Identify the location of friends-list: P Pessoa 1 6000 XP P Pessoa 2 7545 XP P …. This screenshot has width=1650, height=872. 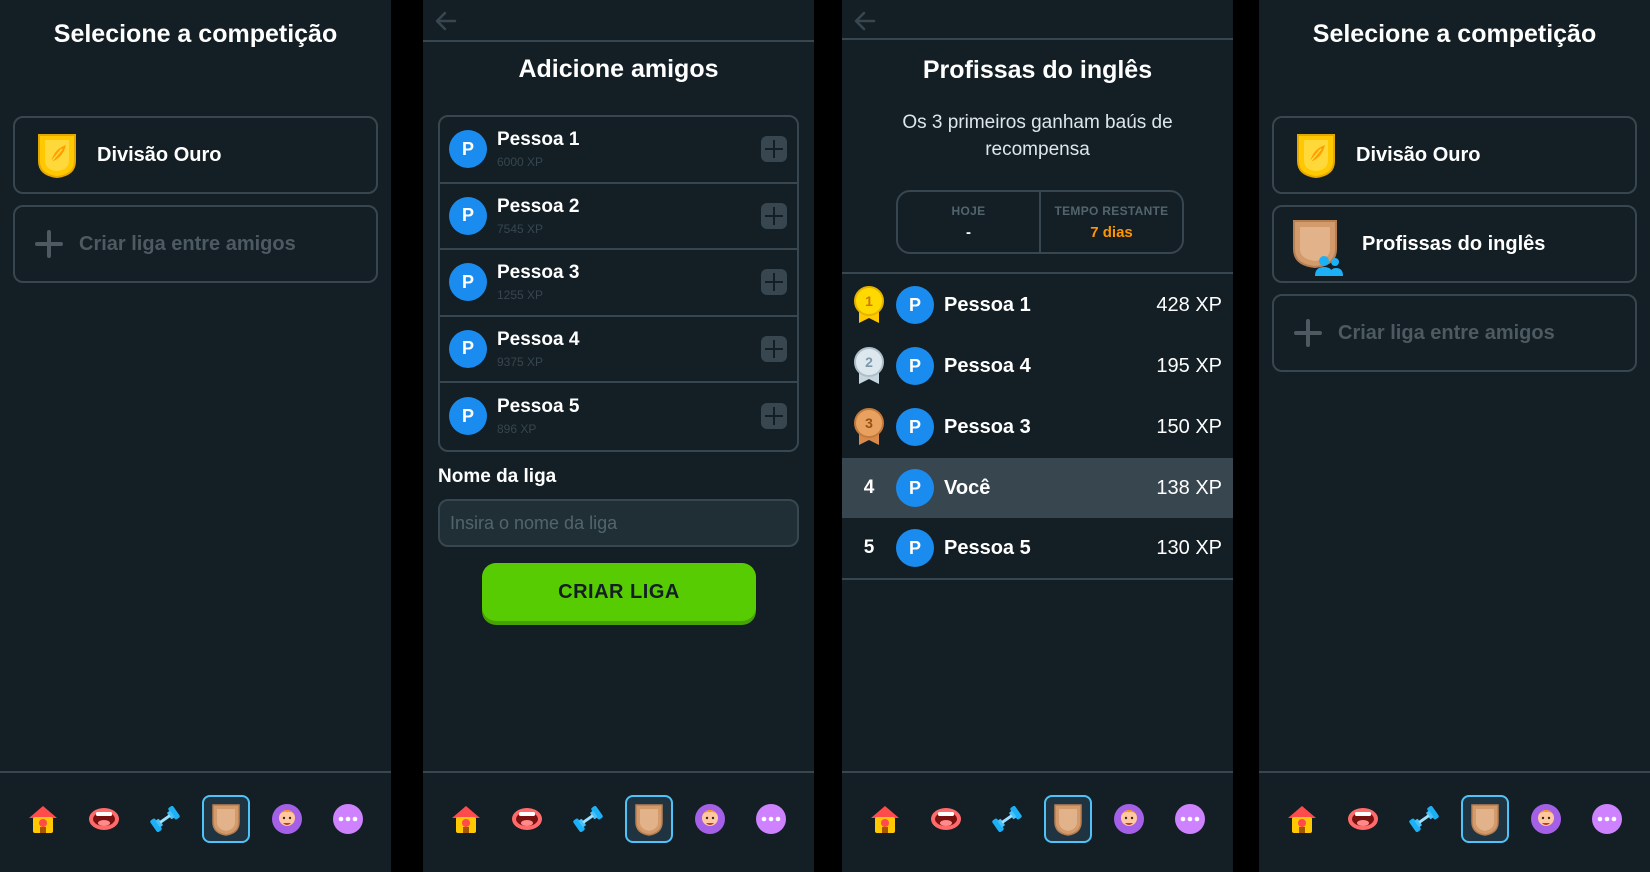
(618, 283).